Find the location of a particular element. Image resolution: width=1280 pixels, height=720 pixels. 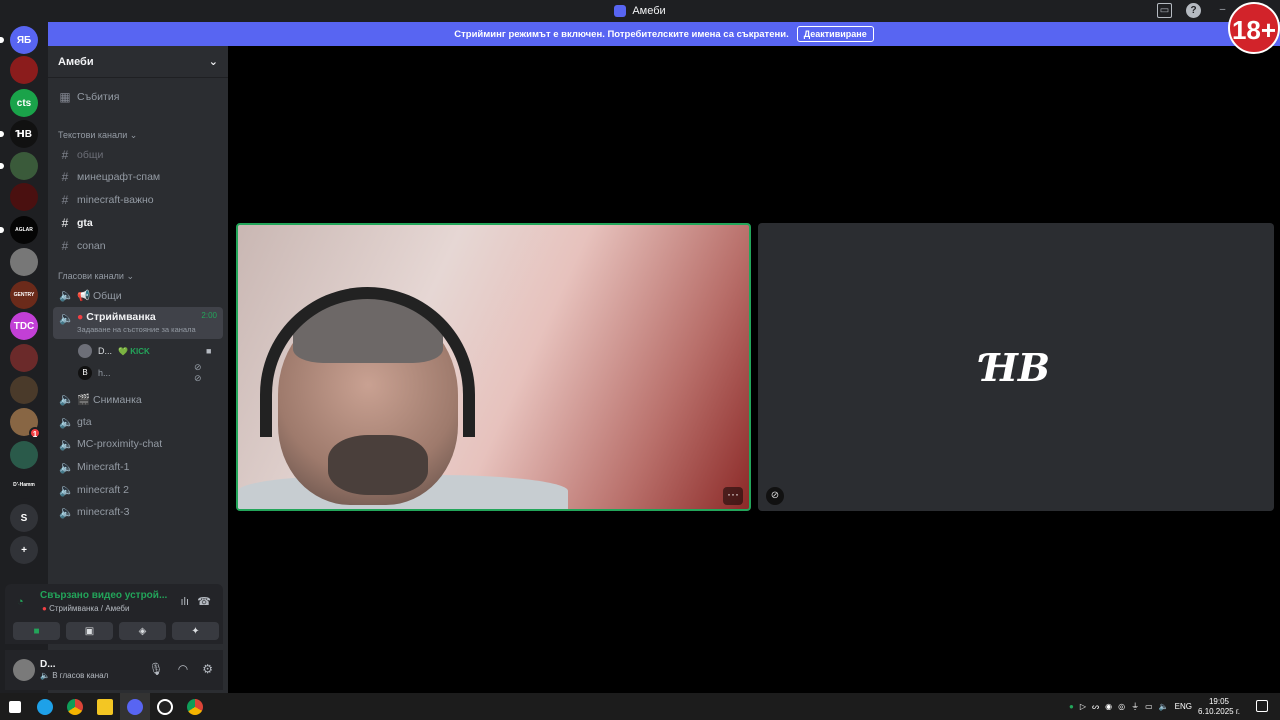

video-beard is located at coordinates (378, 465).